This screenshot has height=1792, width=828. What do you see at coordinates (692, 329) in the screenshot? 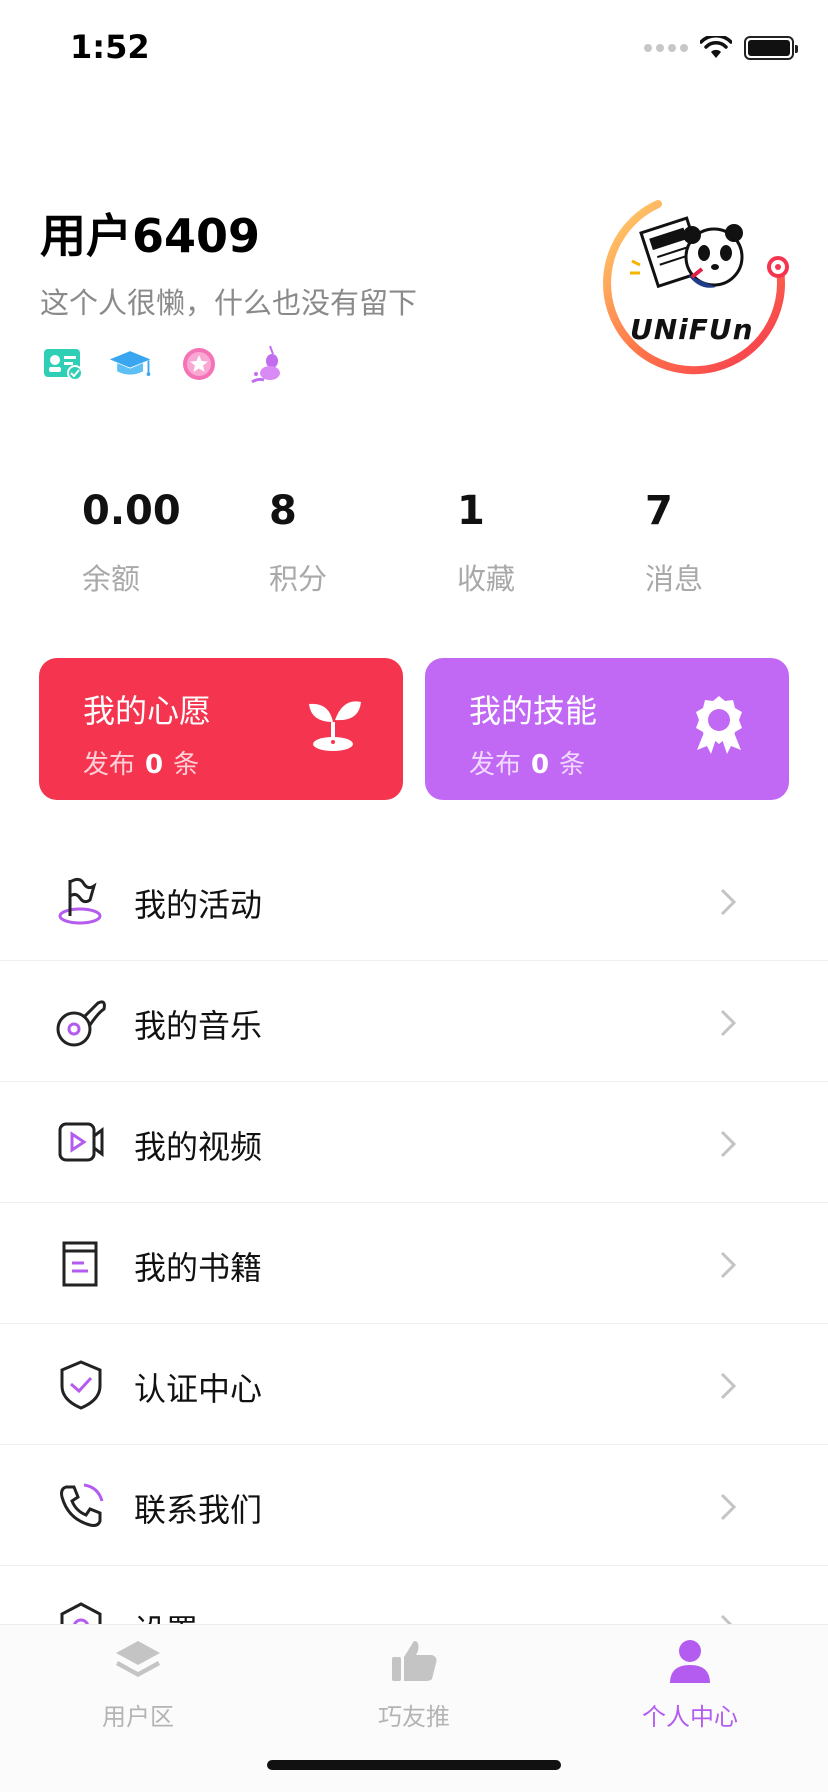
I see `avatar-logo-text: UNiFUn` at bounding box center [692, 329].